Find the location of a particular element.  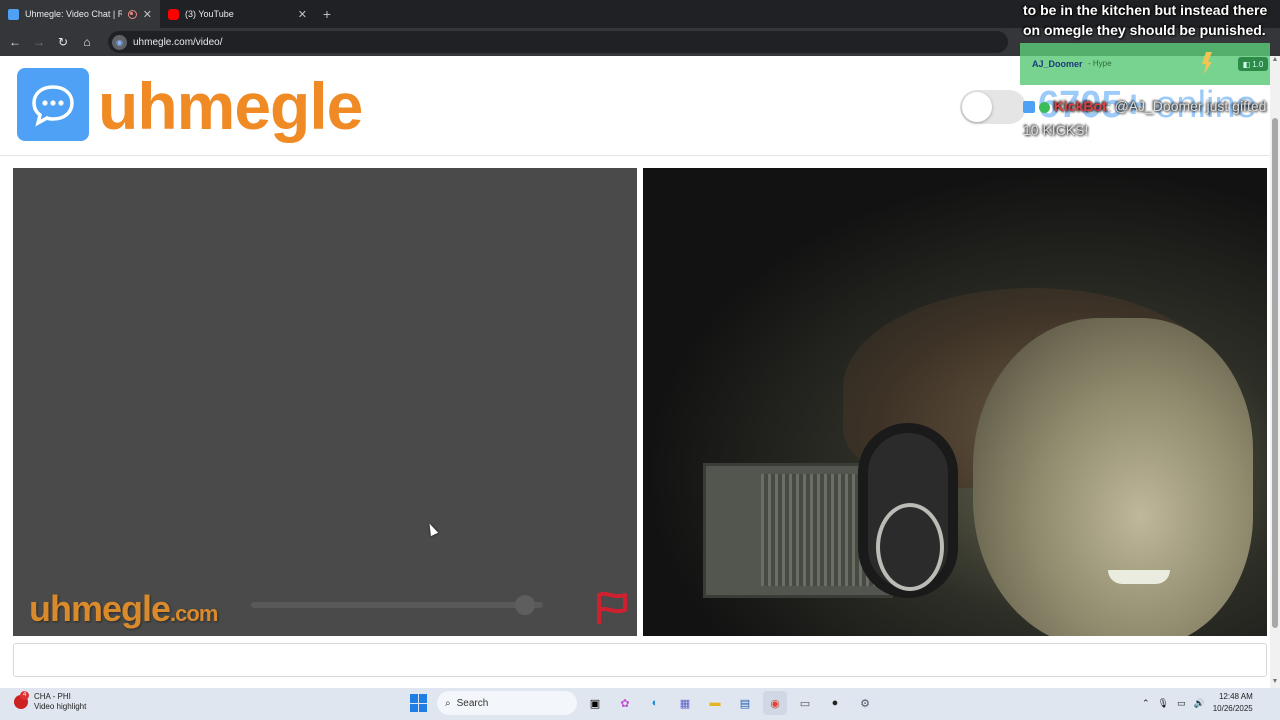

system-tray: ⌃ 🎙 ▭ 🔊 12:48 AM 10/26/2025 is located at coordinates (1197, 703).